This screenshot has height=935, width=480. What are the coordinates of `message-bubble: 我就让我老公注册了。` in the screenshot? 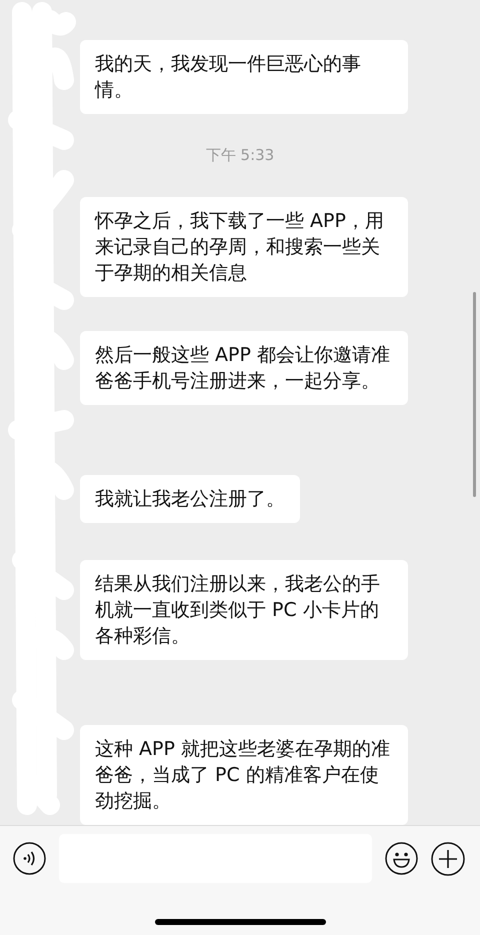 It's located at (190, 498).